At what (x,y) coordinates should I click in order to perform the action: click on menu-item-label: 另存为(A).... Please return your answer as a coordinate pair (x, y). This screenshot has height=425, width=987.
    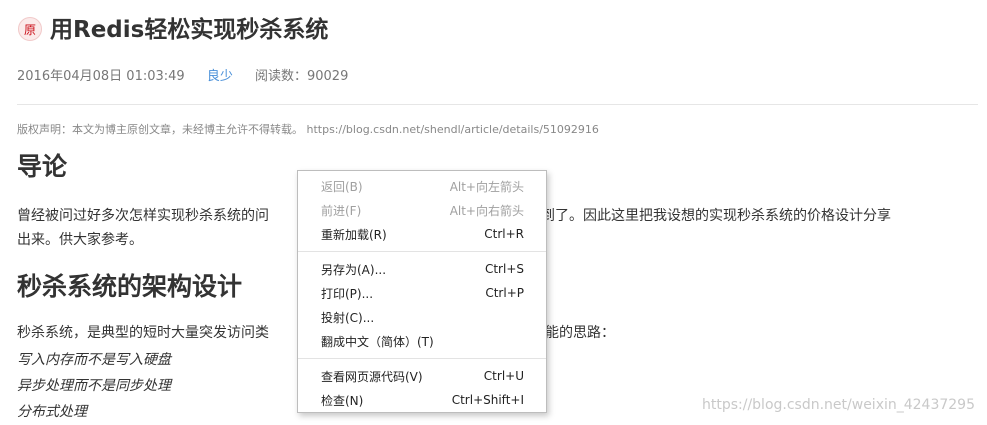
    Looking at the image, I should click on (354, 269).